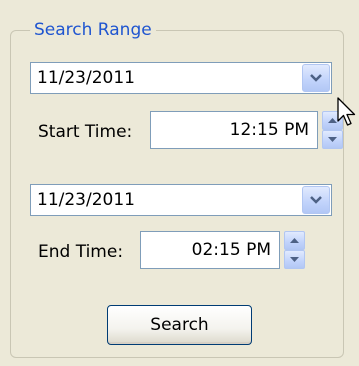 This screenshot has width=359, height=366. I want to click on start-time-input: 12:15 PM, so click(234, 130).